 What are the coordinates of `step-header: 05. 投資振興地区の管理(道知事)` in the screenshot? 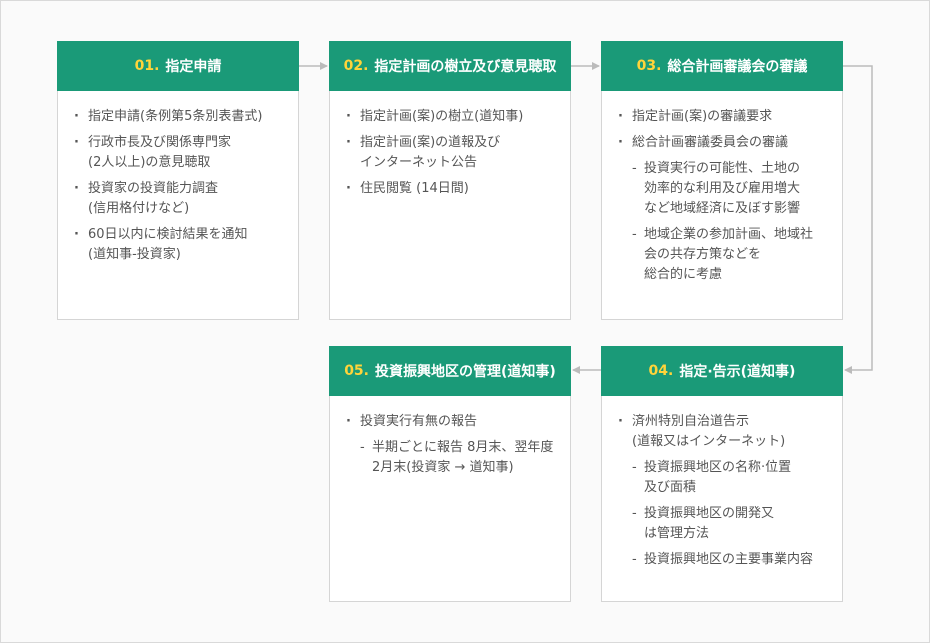 It's located at (450, 371).